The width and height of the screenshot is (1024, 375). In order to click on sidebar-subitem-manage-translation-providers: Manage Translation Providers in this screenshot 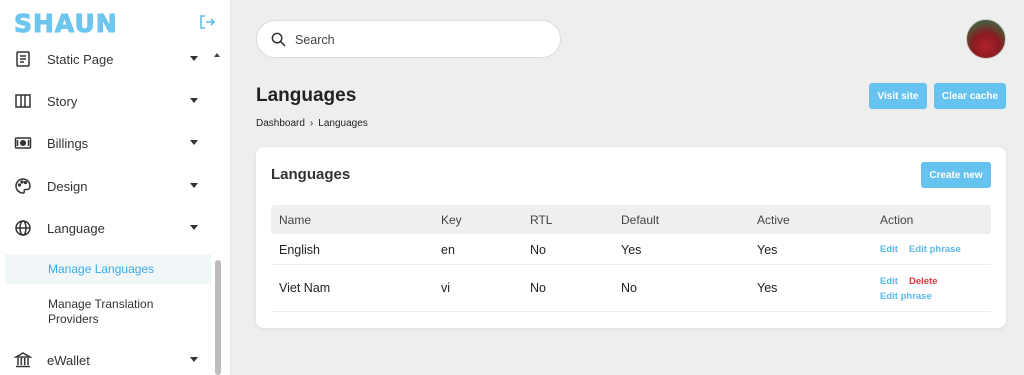, I will do `click(108, 312)`.